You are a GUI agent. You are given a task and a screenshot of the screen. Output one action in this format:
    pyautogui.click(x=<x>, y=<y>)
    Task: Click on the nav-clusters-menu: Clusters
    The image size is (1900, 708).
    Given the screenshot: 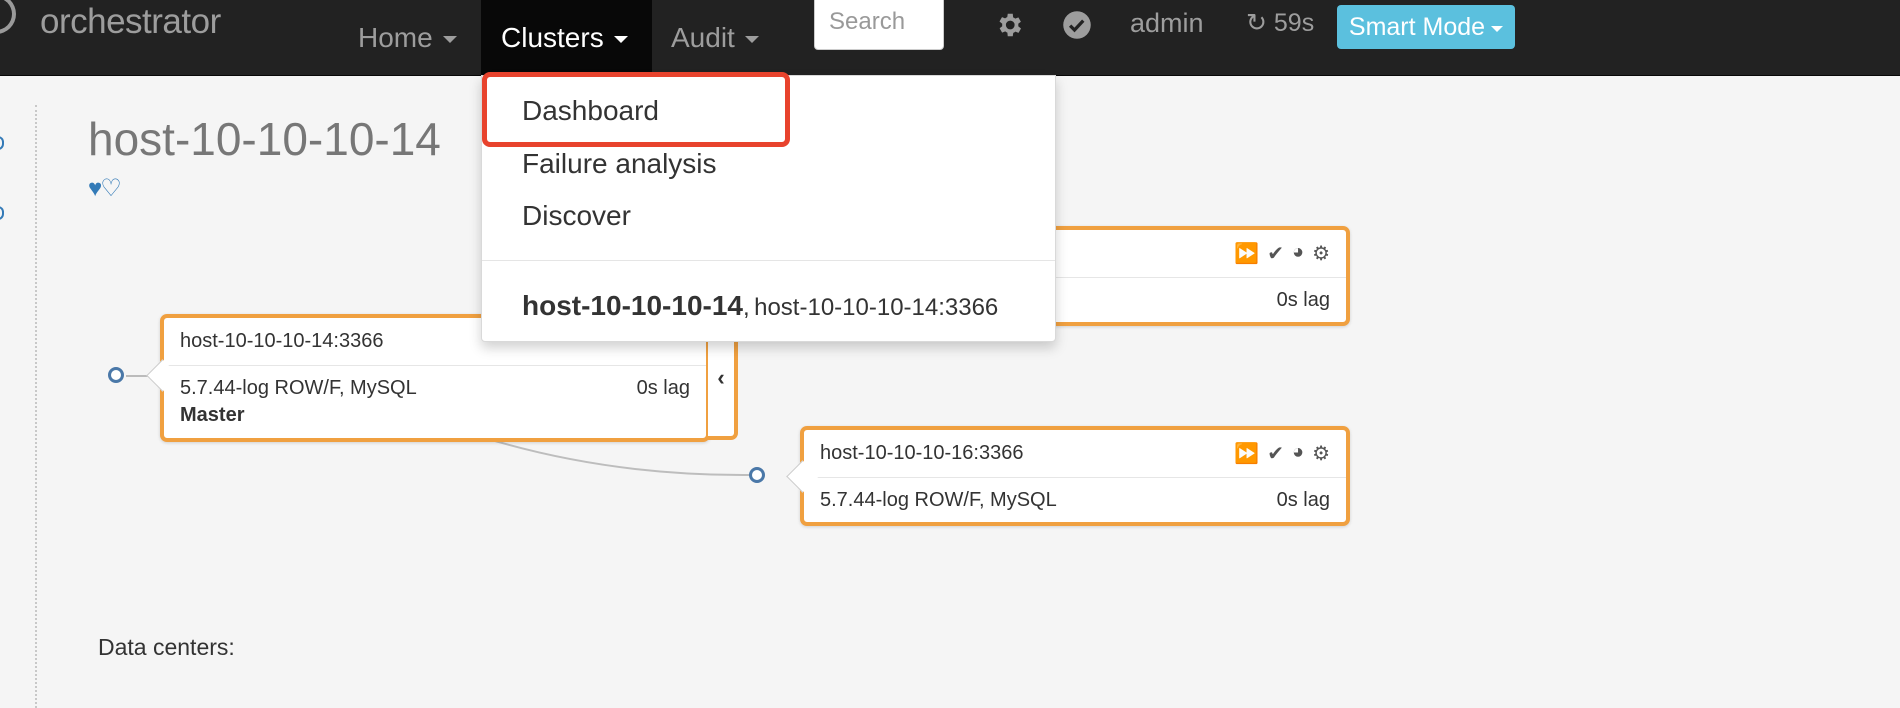 What is the action you would take?
    pyautogui.click(x=566, y=37)
    